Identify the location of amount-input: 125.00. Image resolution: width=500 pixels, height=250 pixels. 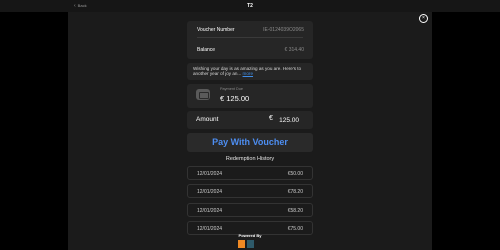
(289, 120).